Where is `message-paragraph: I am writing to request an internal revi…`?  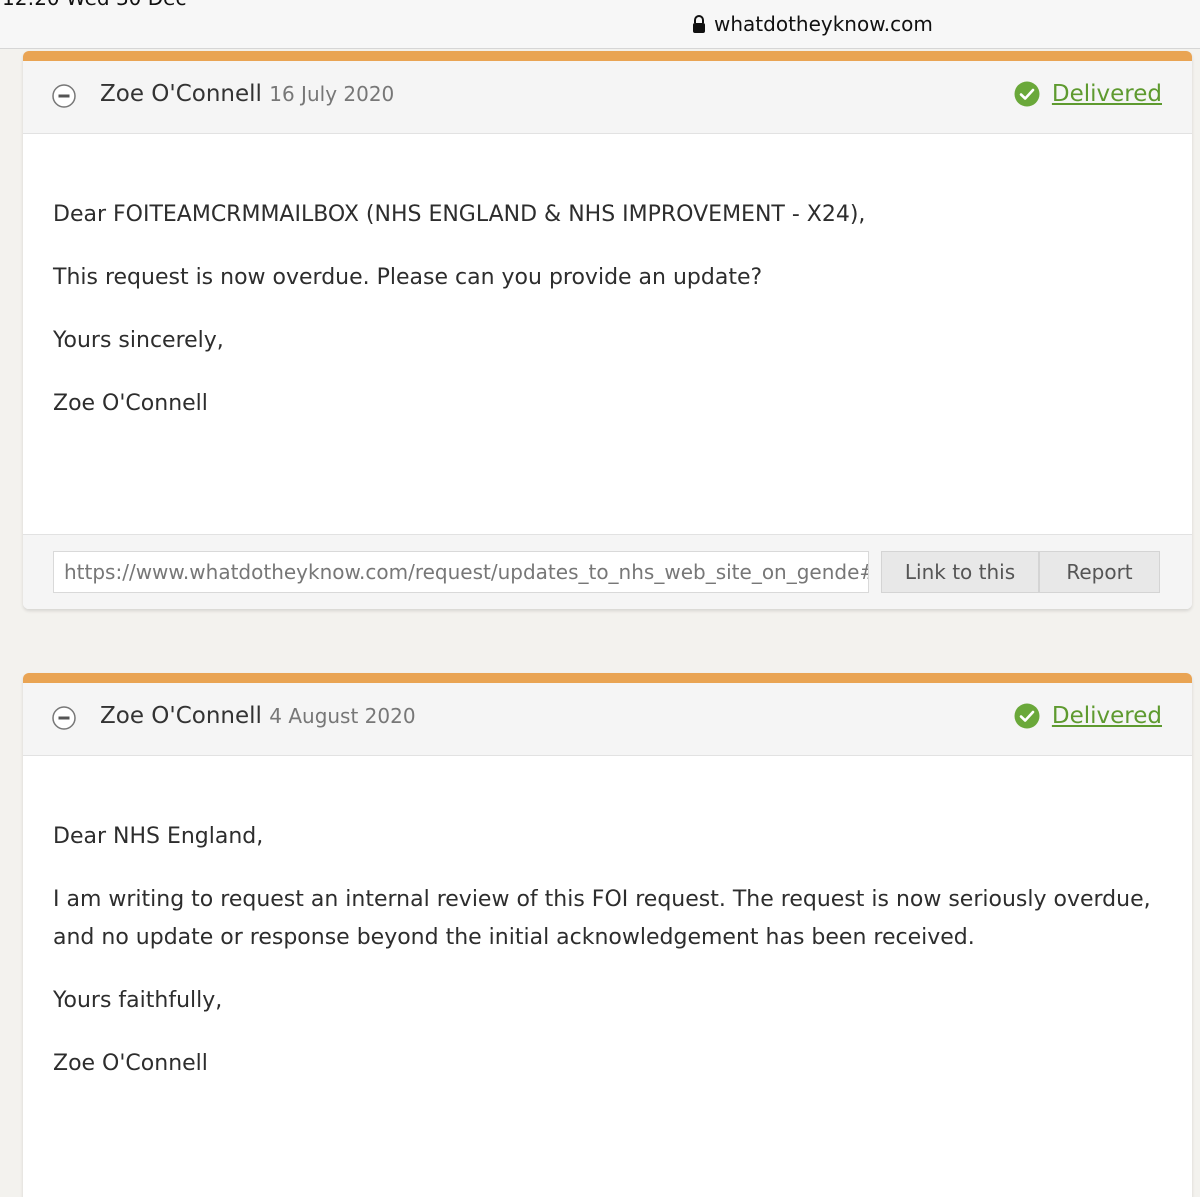 message-paragraph: I am writing to request an internal revi… is located at coordinates (602, 918).